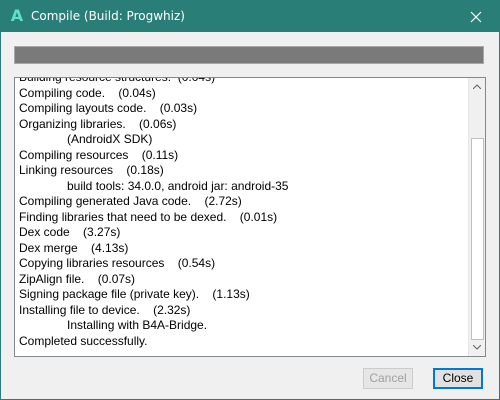 The height and width of the screenshot is (400, 500). Describe the element at coordinates (388, 378) in the screenshot. I see `cancel-button: Cancel` at that location.